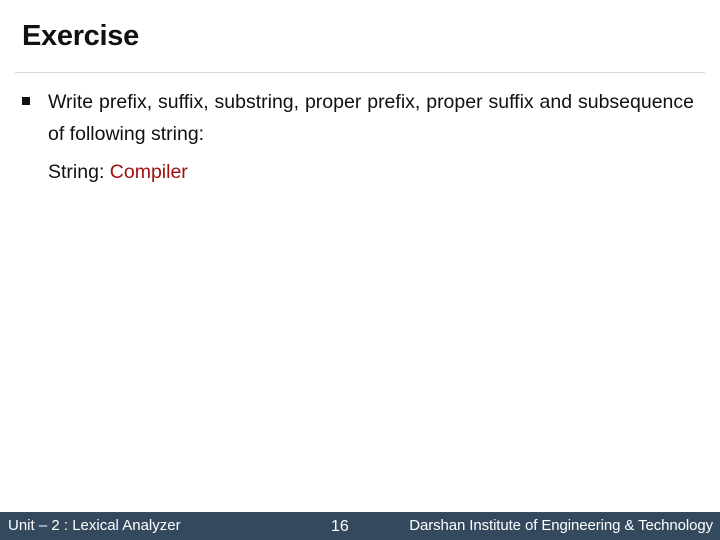  Describe the element at coordinates (80, 36) in the screenshot. I see `slide-title: Exercise` at that location.